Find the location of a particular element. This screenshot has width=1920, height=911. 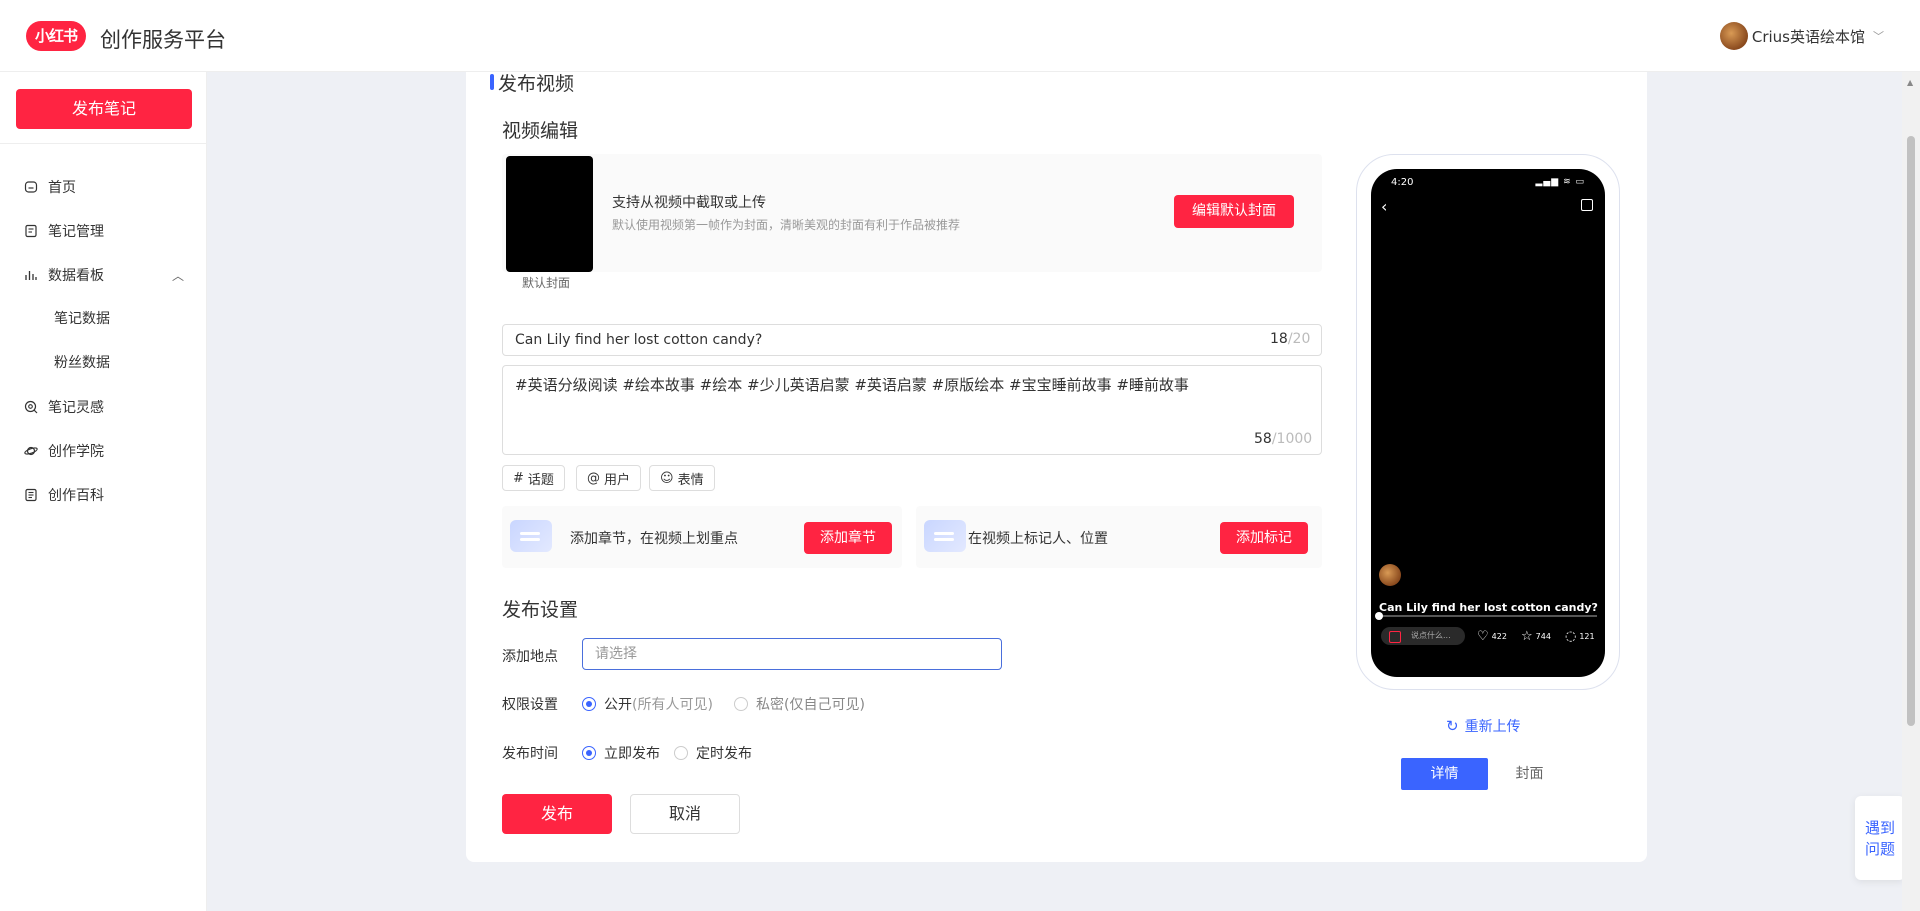

mark-text: 在视频上标记人、位置 is located at coordinates (1038, 539).